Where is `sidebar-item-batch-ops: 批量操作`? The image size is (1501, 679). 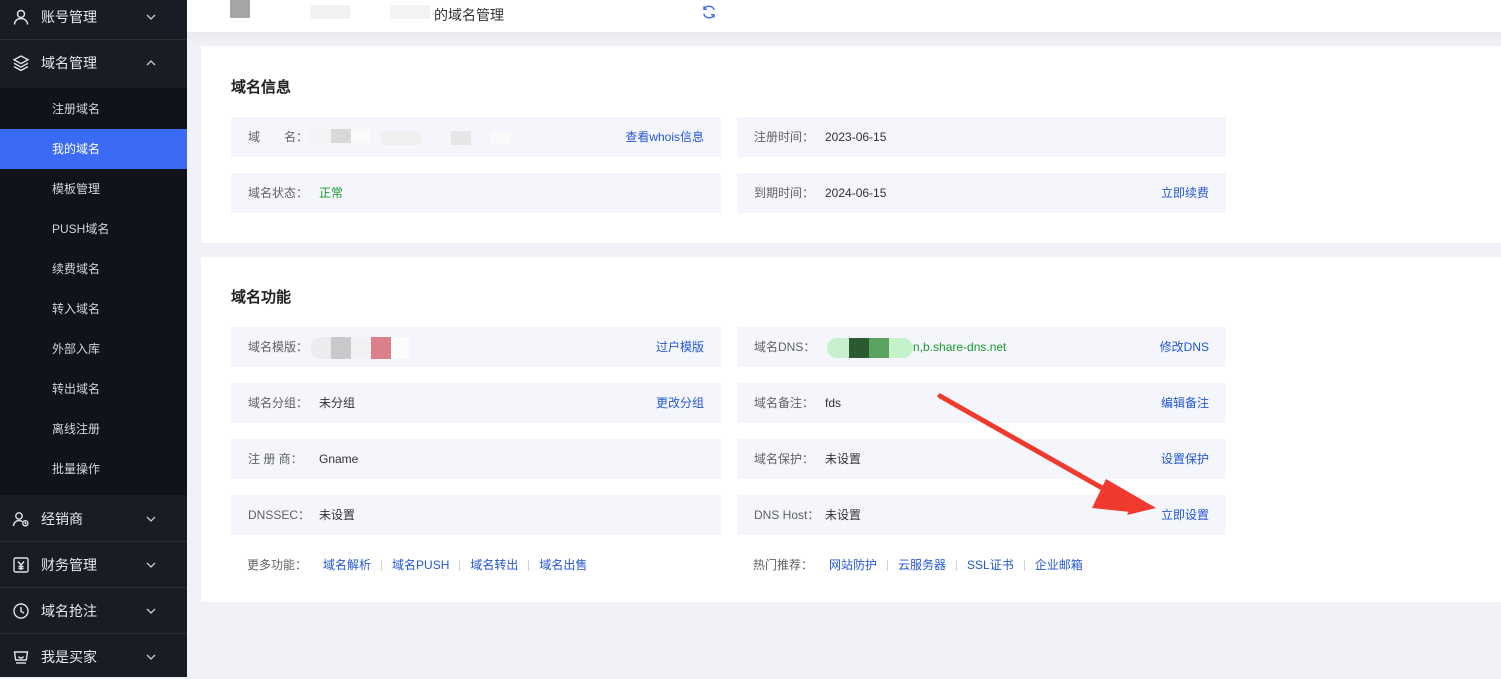
sidebar-item-batch-ops: 批量操作 is located at coordinates (93, 469).